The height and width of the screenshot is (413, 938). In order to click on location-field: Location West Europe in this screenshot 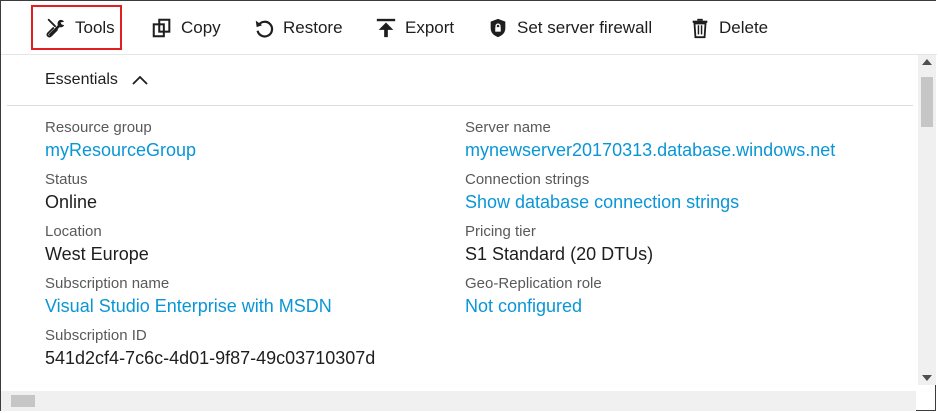, I will do `click(210, 244)`.